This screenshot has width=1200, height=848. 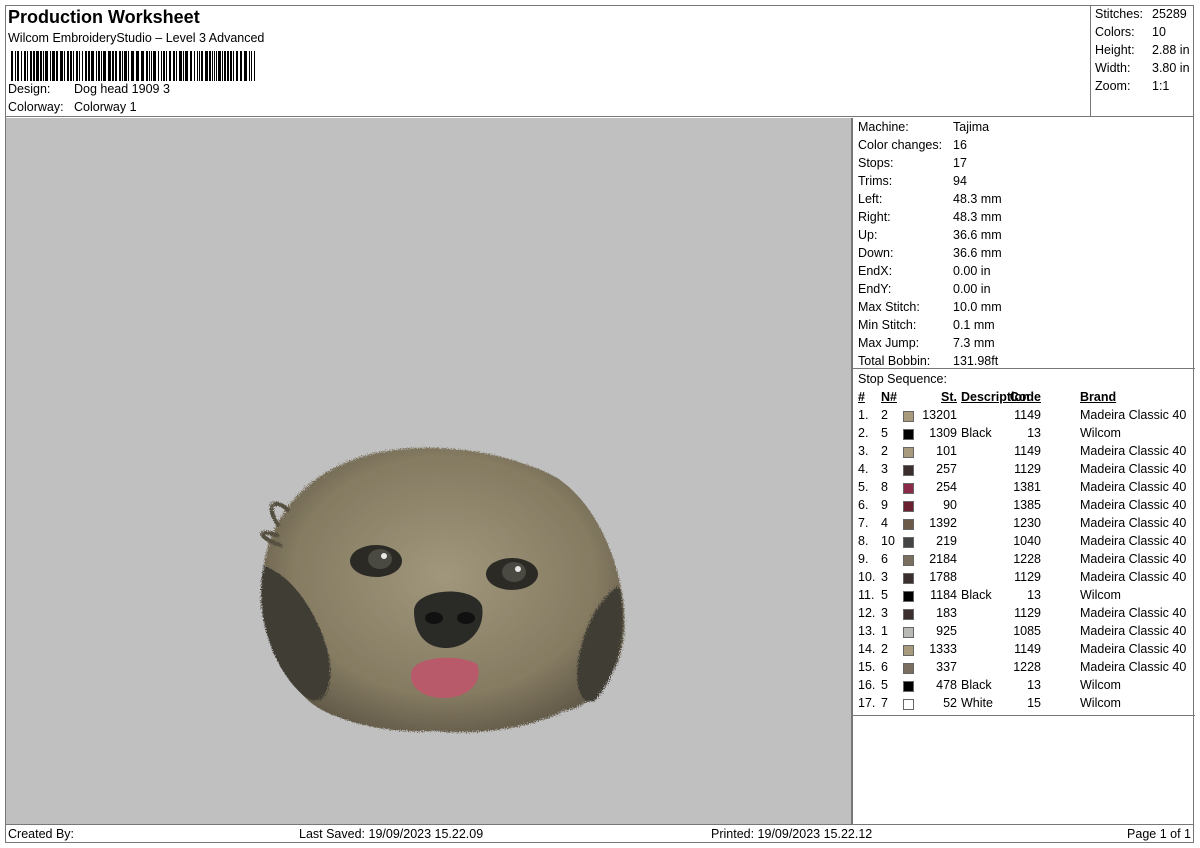 What do you see at coordinates (924, 289) in the screenshot?
I see `machine-info-row: EndY: 0.00 in` at bounding box center [924, 289].